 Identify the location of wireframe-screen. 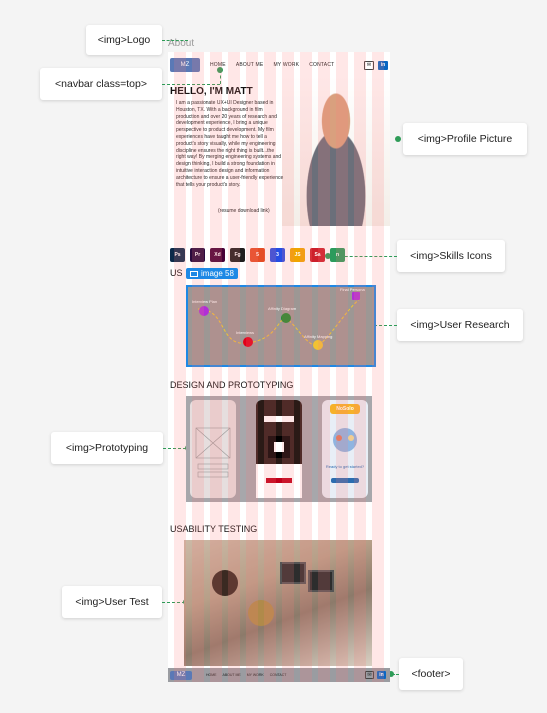
(213, 449).